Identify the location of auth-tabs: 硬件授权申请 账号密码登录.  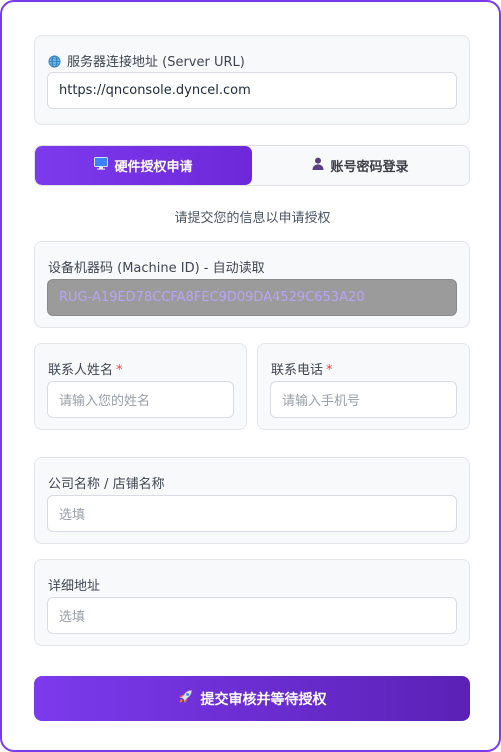
(252, 165).